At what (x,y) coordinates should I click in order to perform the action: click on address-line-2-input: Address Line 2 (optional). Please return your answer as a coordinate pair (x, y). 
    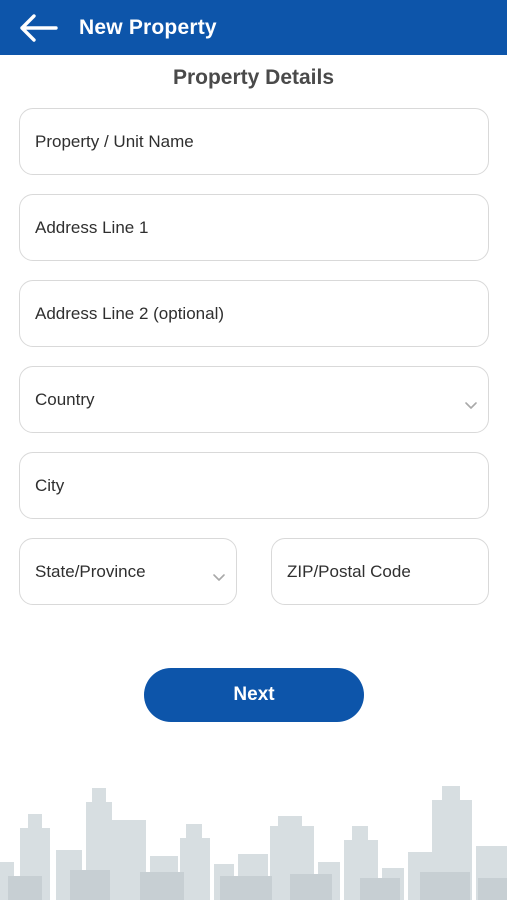
    Looking at the image, I should click on (254, 313).